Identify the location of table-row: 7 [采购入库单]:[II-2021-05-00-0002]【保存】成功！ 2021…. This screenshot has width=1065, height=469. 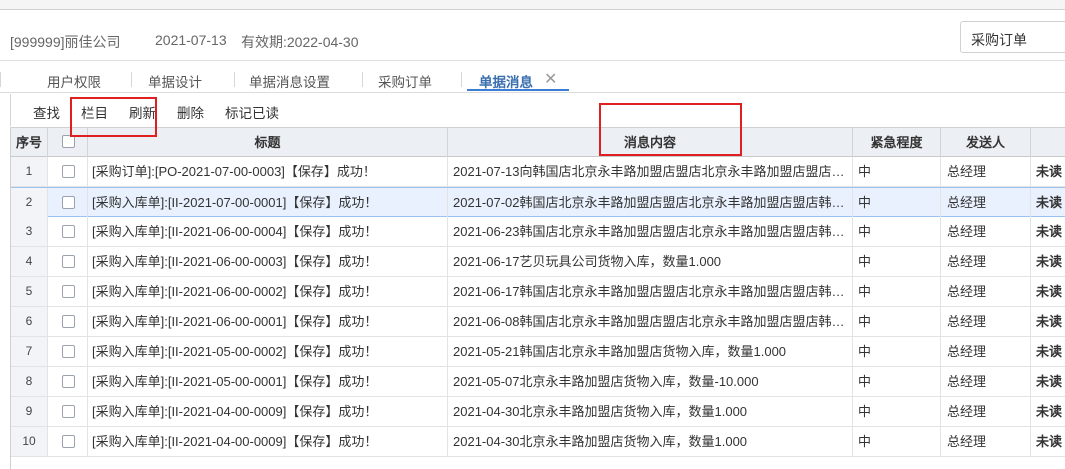
(538, 352).